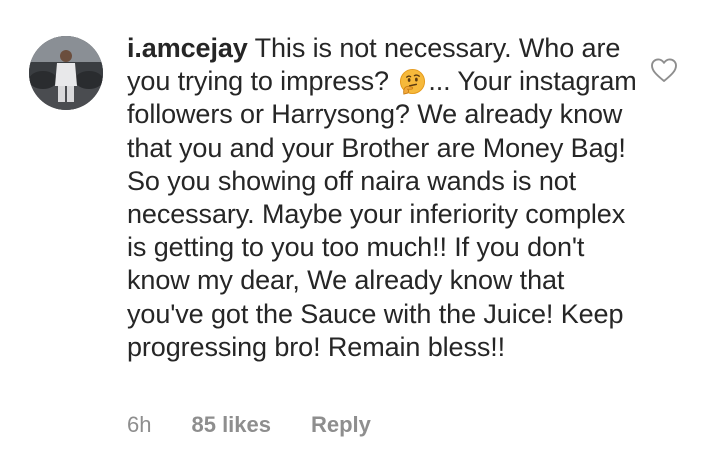 This screenshot has width=720, height=449. What do you see at coordinates (231, 425) in the screenshot?
I see `likes-count-link: 85 likes` at bounding box center [231, 425].